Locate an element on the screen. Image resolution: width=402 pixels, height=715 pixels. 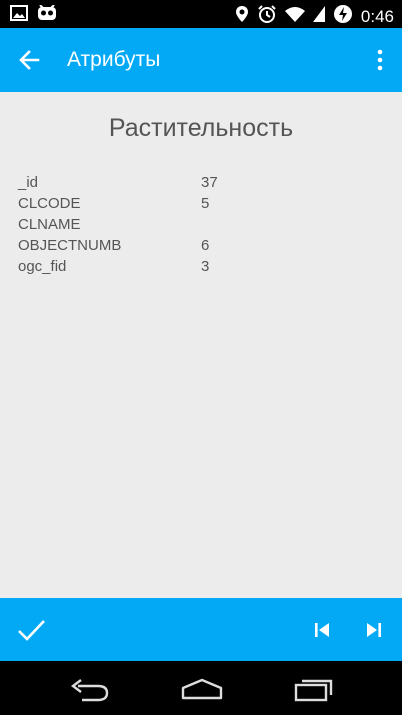
wifi-icon is located at coordinates (294, 16).